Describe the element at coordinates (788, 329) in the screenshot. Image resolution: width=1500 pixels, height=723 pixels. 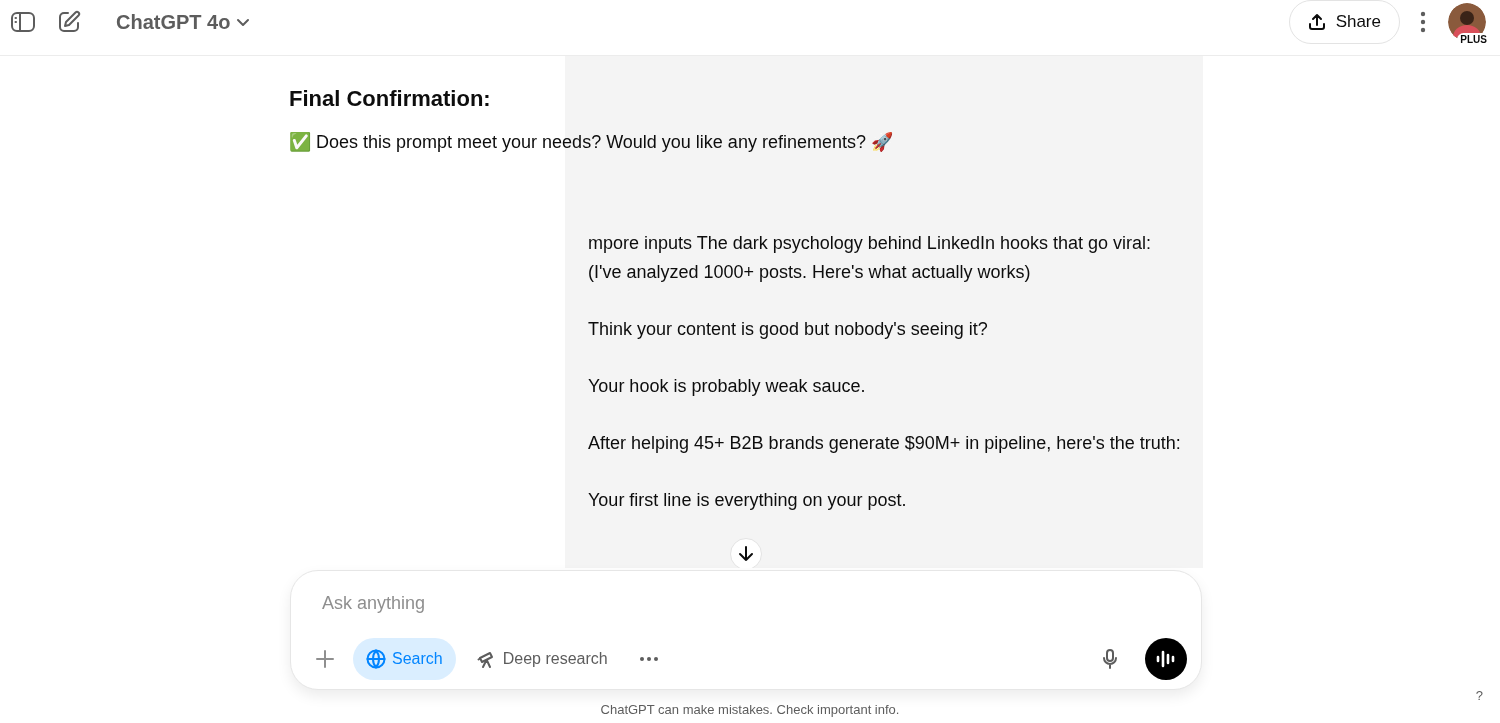
I see `message-paragraph: Think your content is good but nobody's seeing it?` at that location.